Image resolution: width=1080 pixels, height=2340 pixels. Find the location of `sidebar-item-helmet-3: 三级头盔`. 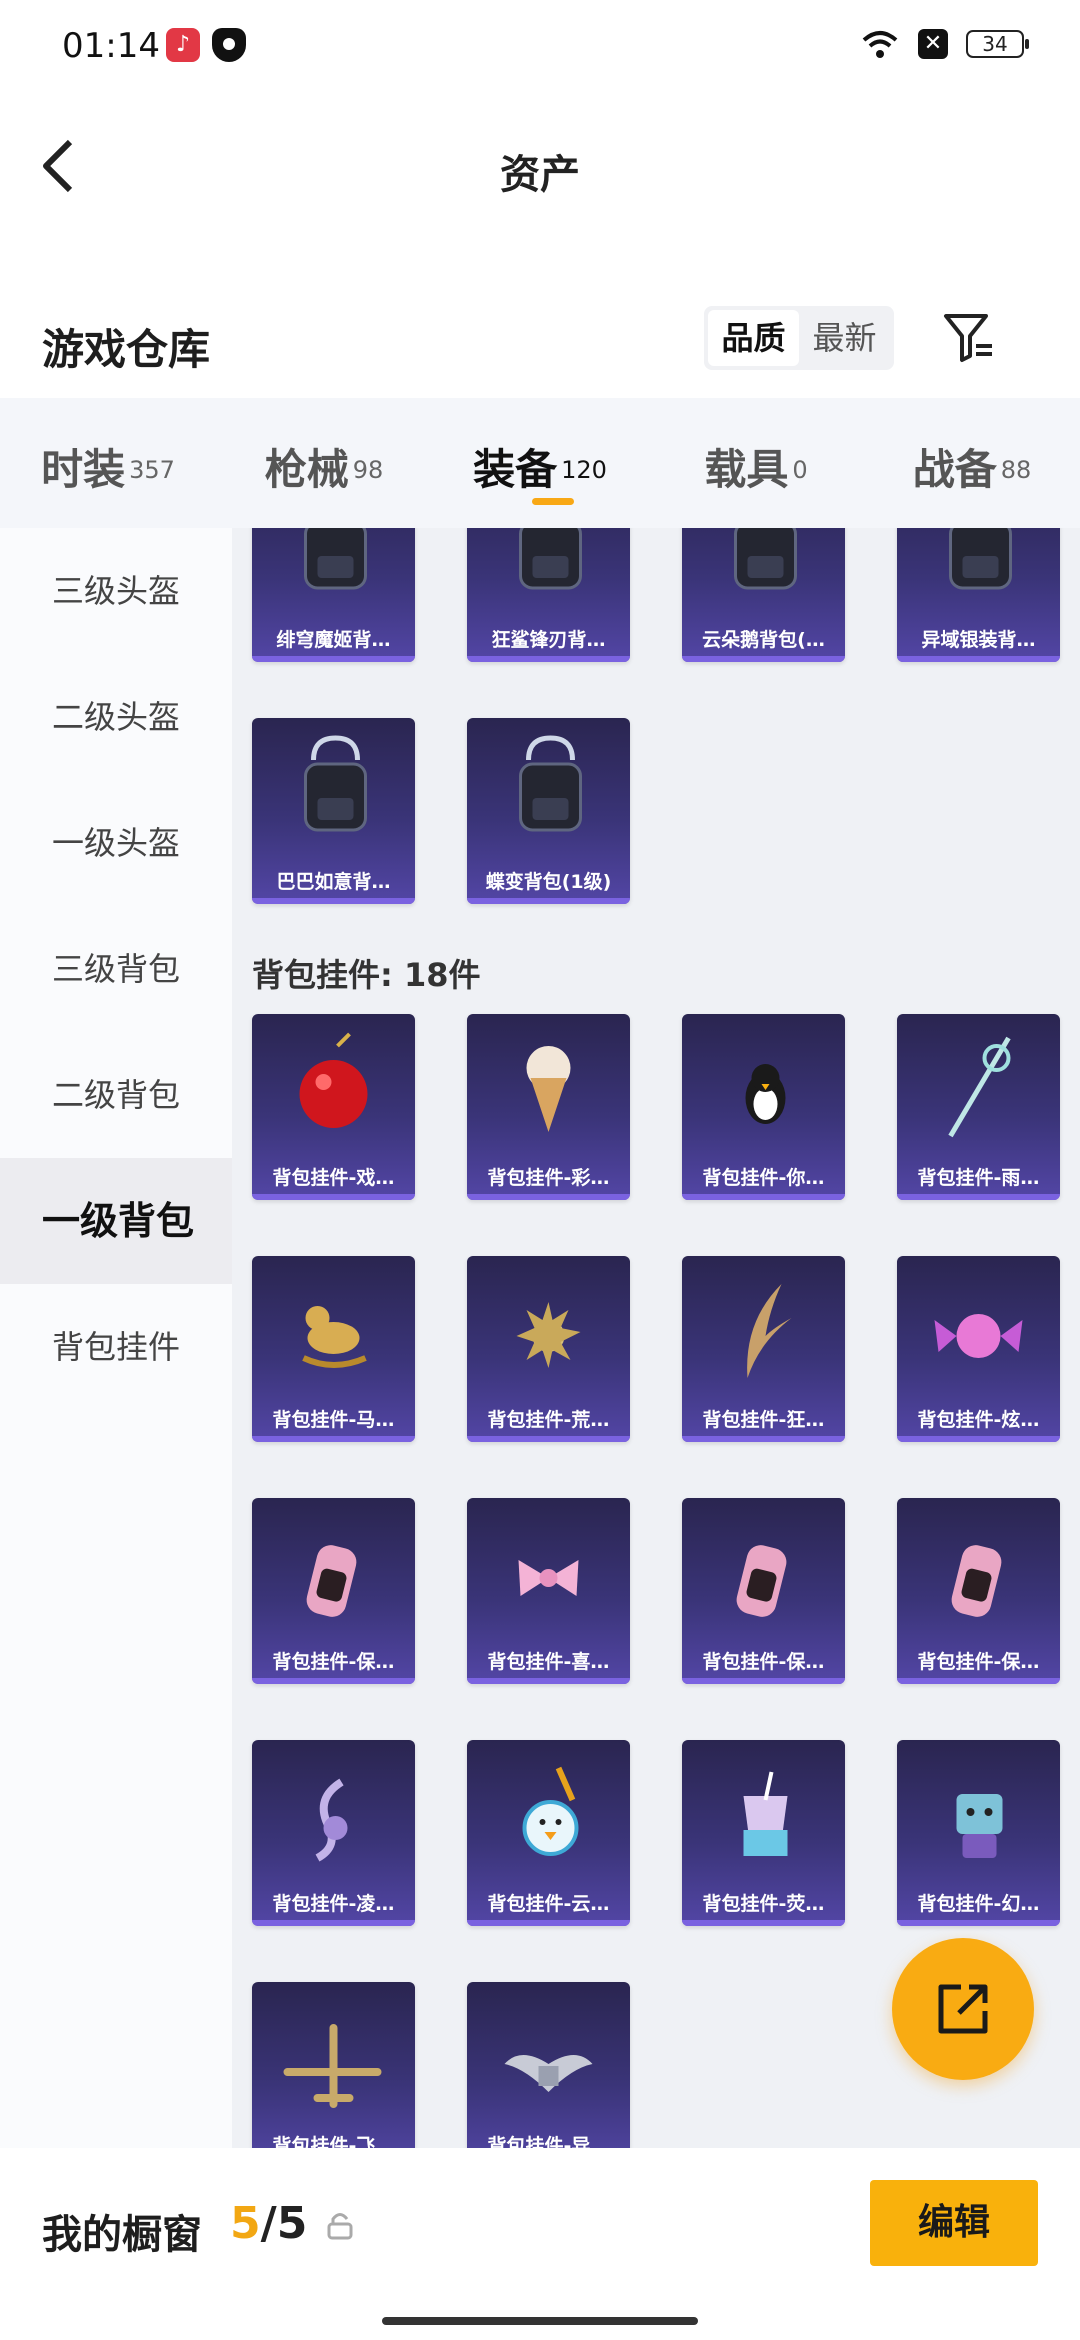

sidebar-item-helmet-3: 三级头盔 is located at coordinates (116, 591).